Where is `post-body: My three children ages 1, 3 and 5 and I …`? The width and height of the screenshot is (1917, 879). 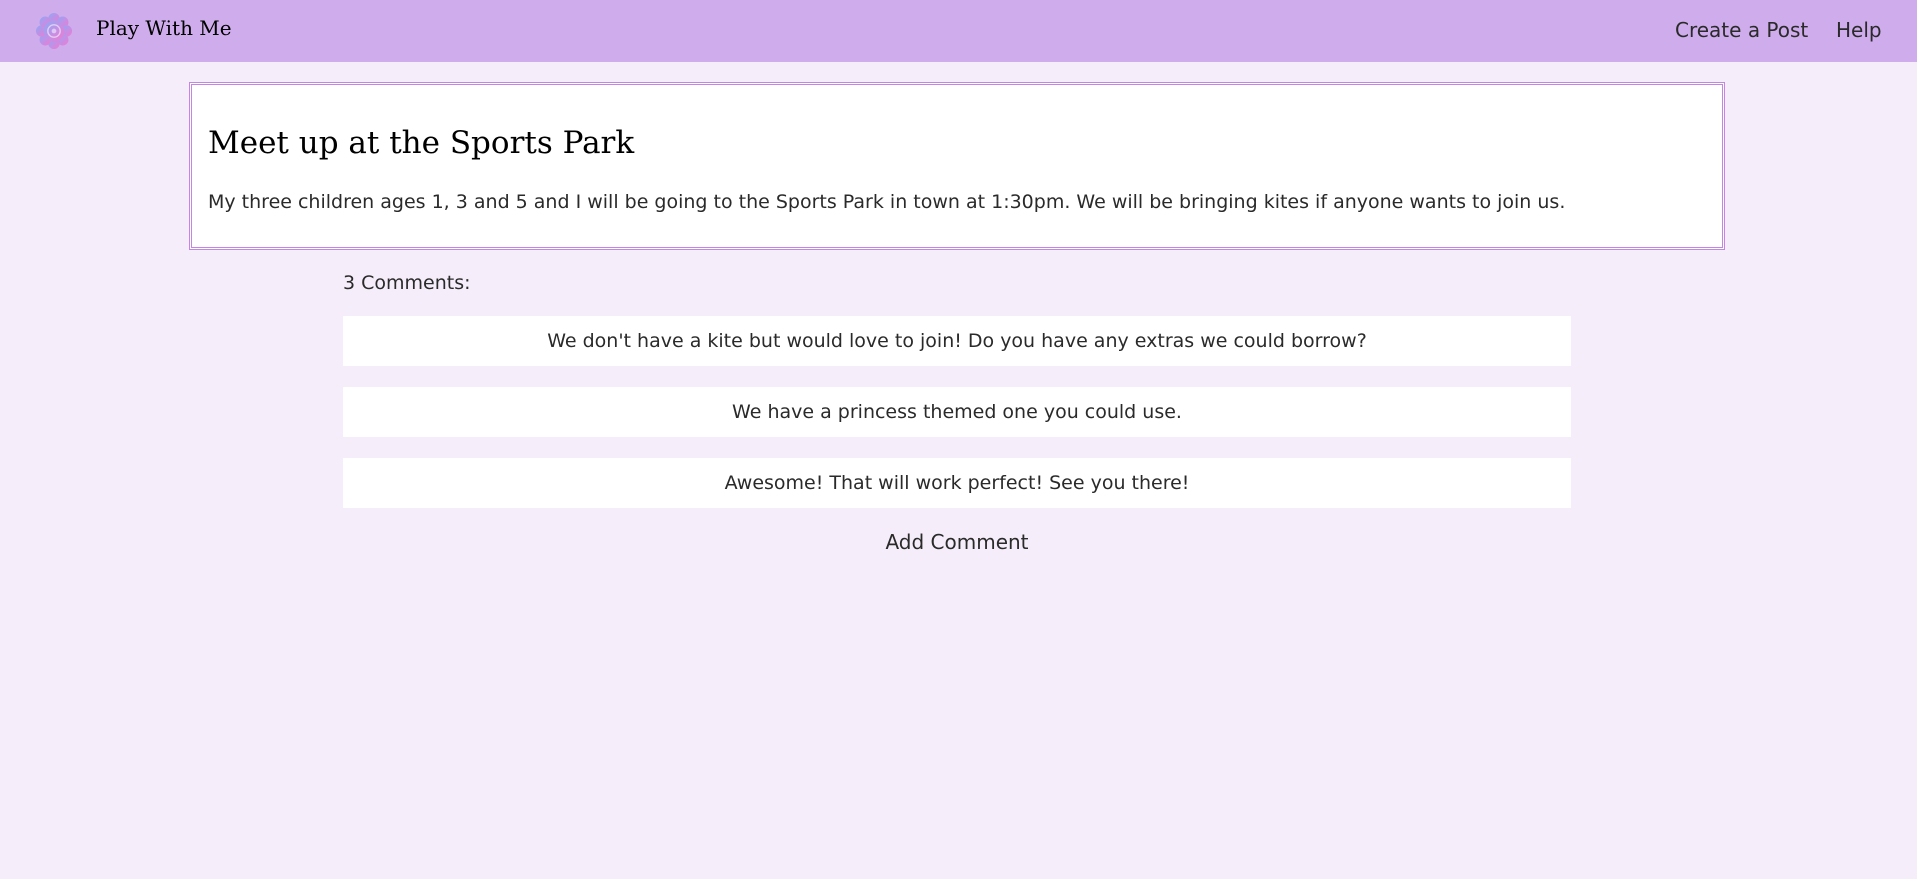
post-body: My three children ages 1, 3 and 5 and I … is located at coordinates (887, 202).